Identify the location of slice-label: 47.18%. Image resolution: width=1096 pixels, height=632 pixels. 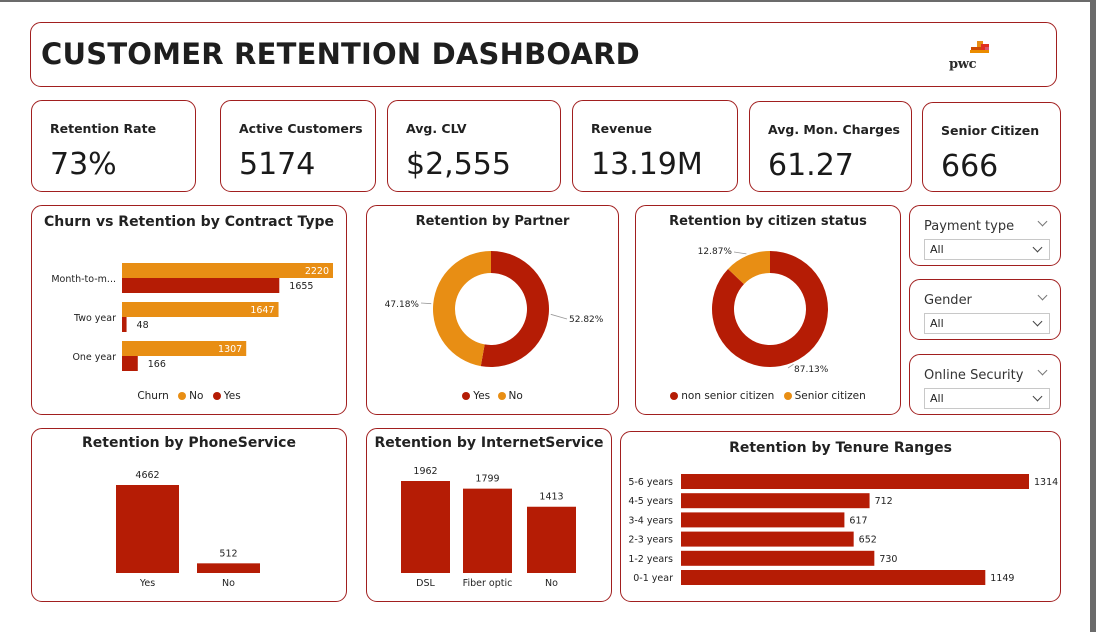
(402, 305).